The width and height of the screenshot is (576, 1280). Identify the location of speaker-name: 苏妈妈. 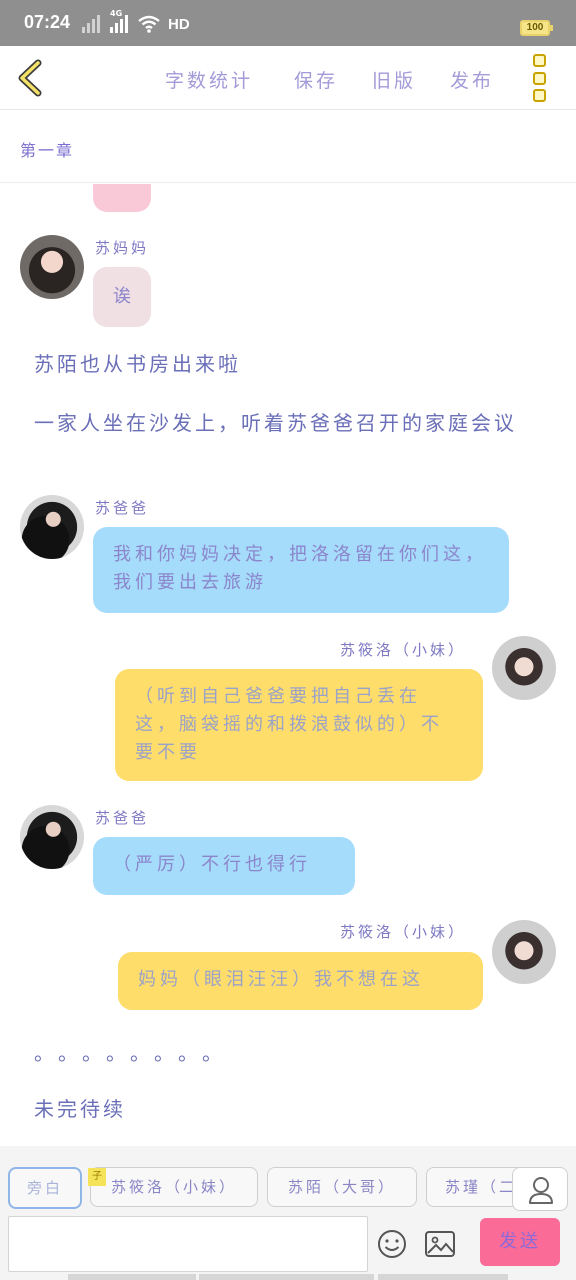
(122, 248).